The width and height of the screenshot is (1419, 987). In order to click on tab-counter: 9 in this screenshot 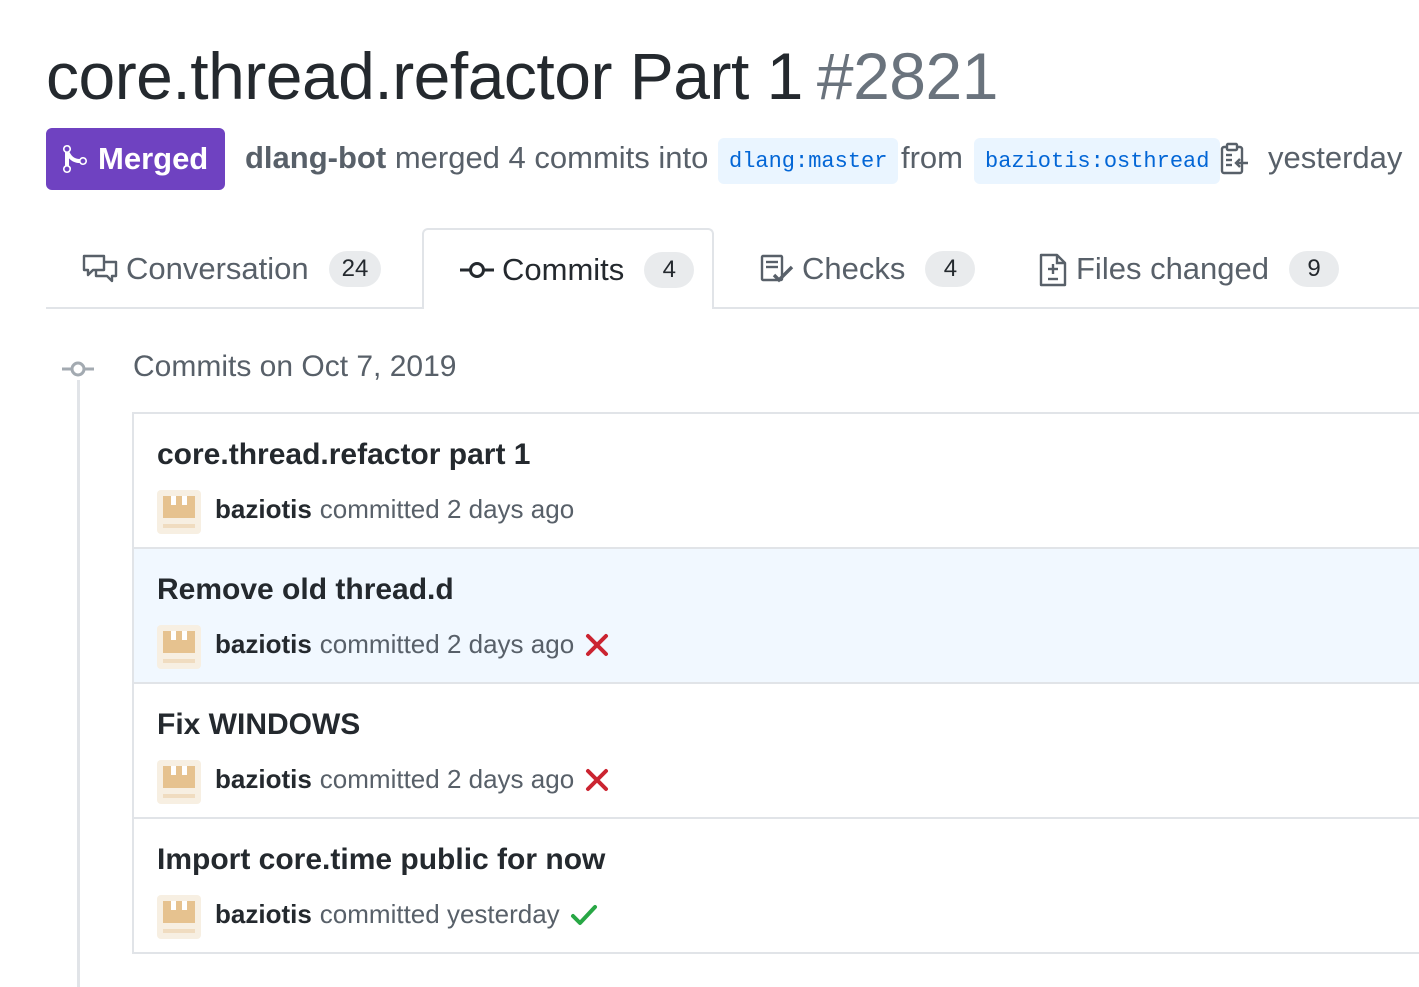, I will do `click(1314, 268)`.